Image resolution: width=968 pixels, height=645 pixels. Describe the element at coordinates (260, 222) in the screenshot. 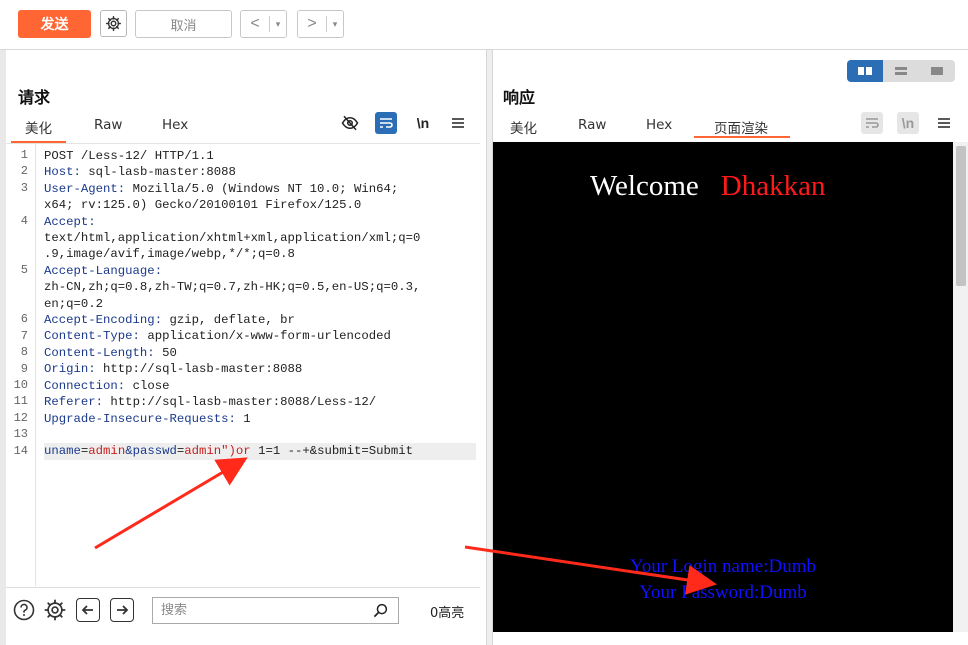

I see `code-line: Accept:` at that location.